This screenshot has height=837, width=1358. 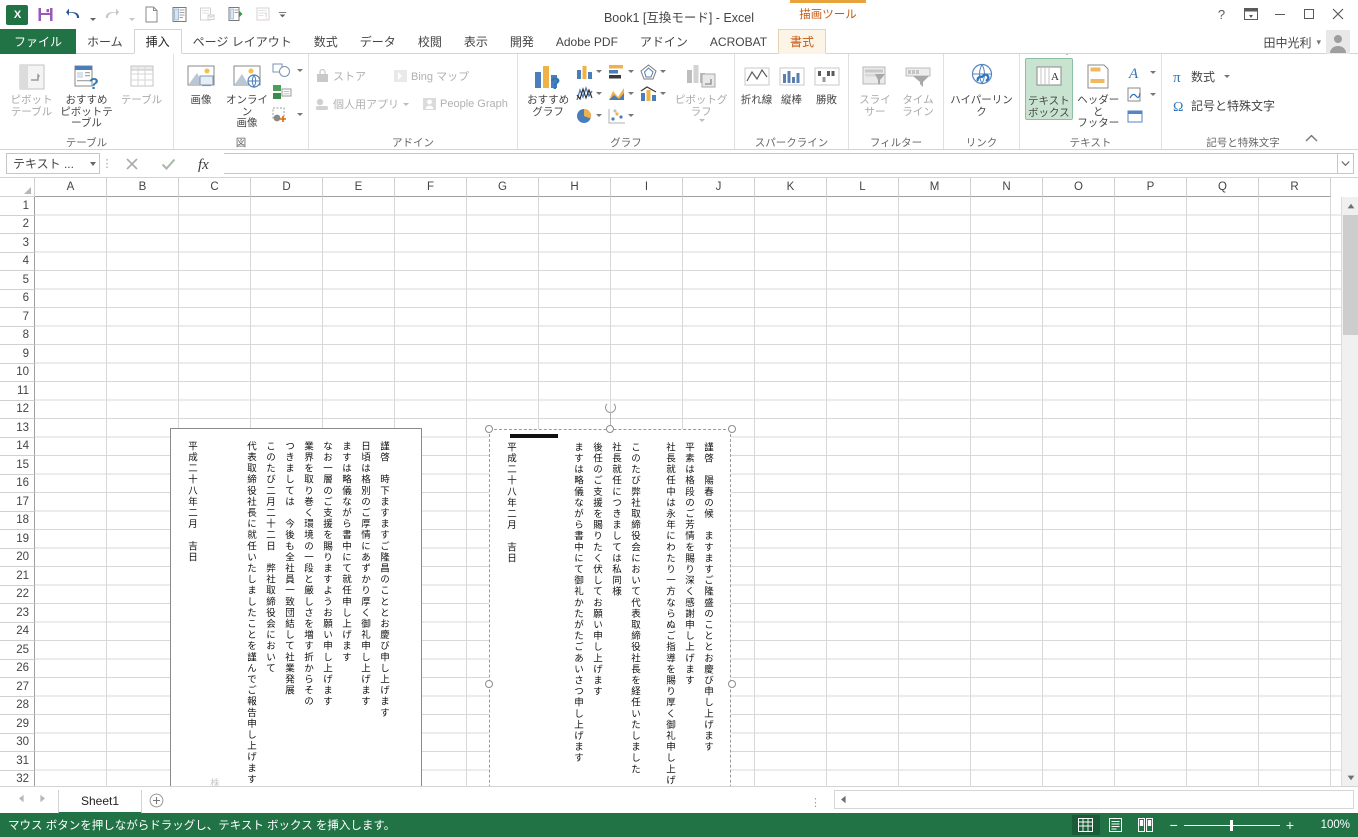 What do you see at coordinates (591, 71) in the screenshot?
I see `column-chart-button` at bounding box center [591, 71].